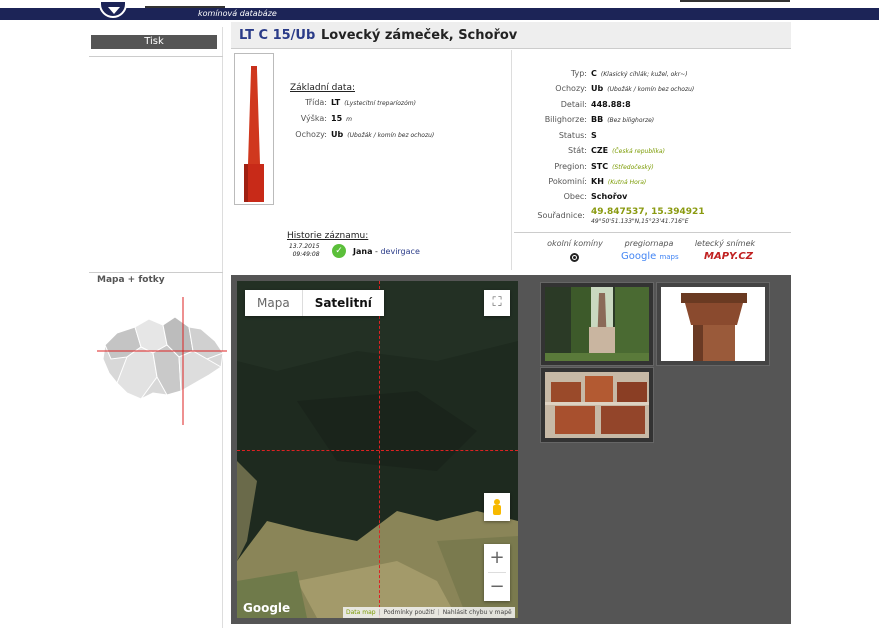 The height and width of the screenshot is (628, 879). What do you see at coordinates (322, 88) in the screenshot?
I see `basic-data-heading: Základní data:` at bounding box center [322, 88].